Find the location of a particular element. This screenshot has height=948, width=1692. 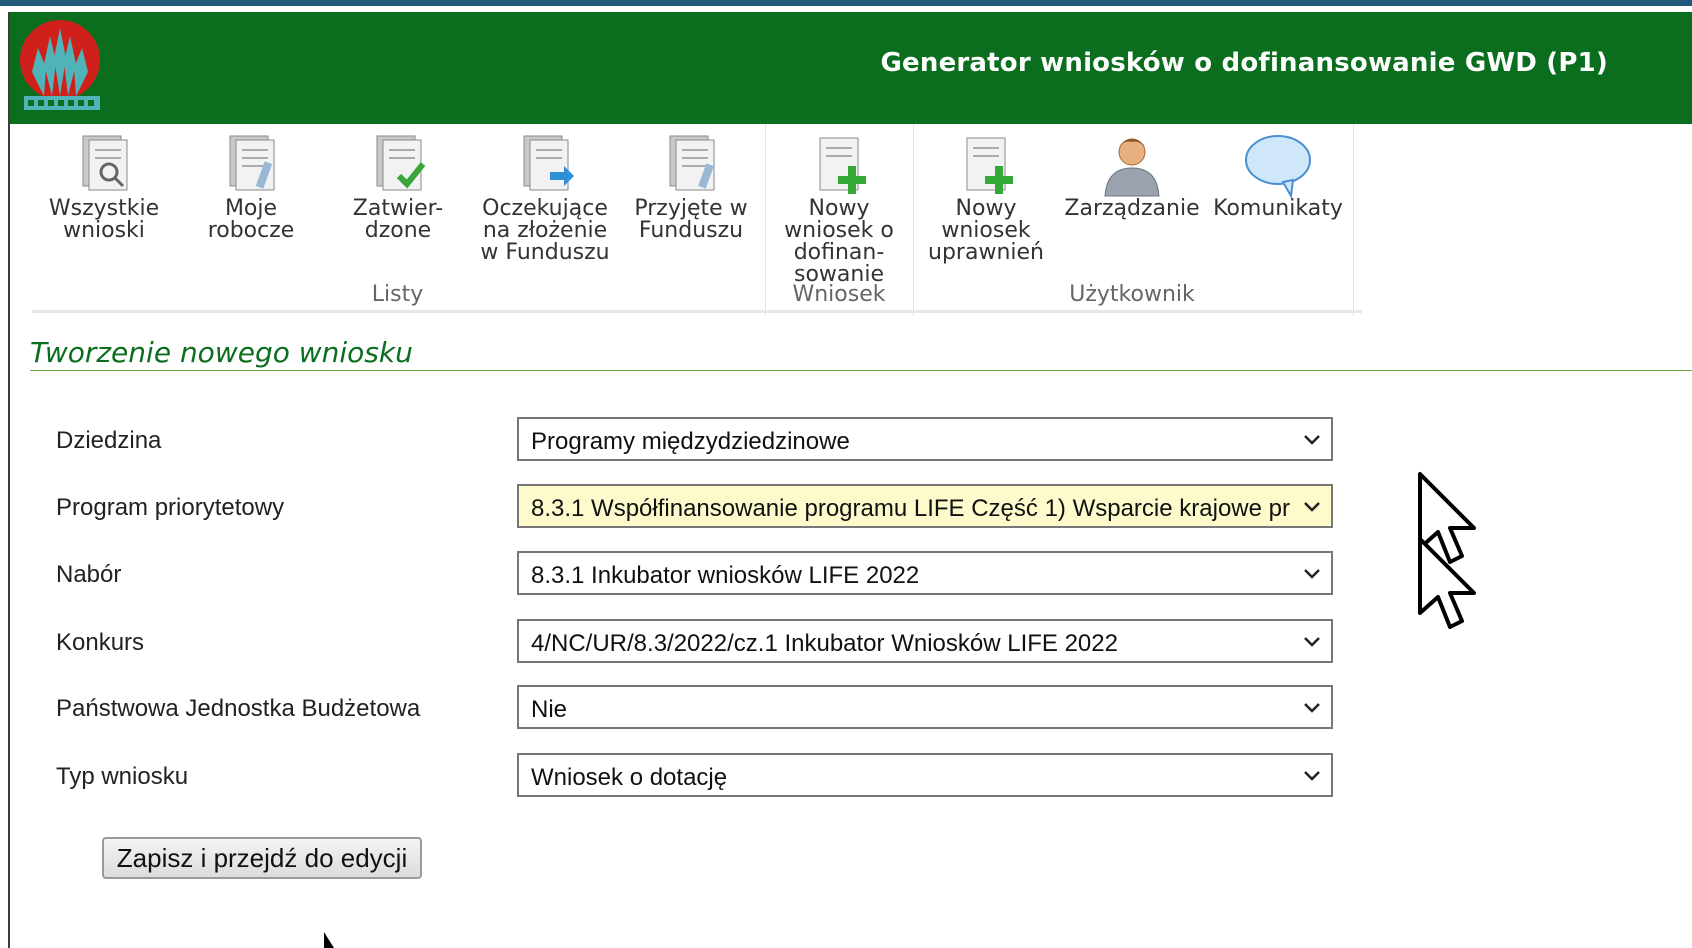

call-select: 8.3.1 Inkubator wniosków LIFE 2022 is located at coordinates (925, 573).